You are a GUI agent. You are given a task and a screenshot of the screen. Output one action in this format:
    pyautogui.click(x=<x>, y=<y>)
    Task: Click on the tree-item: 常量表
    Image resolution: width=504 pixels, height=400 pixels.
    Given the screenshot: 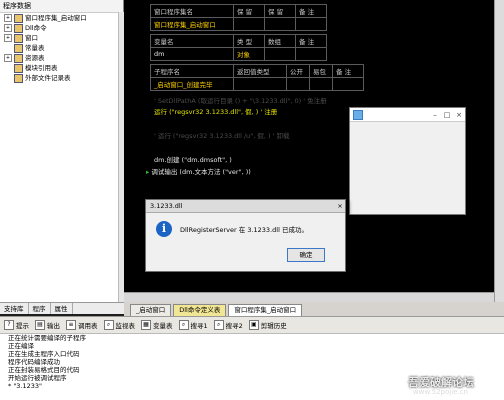 What is the action you would take?
    pyautogui.click(x=61, y=48)
    